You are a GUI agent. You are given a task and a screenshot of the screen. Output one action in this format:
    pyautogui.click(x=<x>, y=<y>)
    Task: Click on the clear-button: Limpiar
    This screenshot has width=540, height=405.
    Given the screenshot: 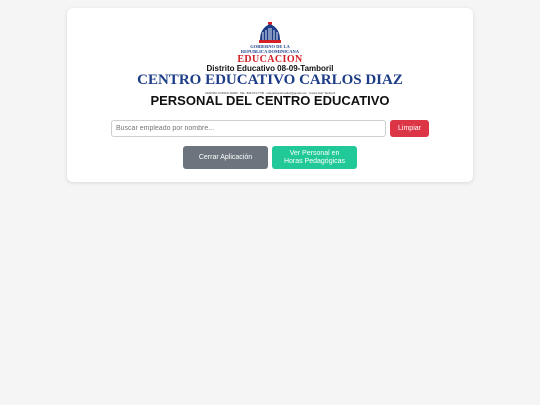 What is the action you would take?
    pyautogui.click(x=409, y=128)
    